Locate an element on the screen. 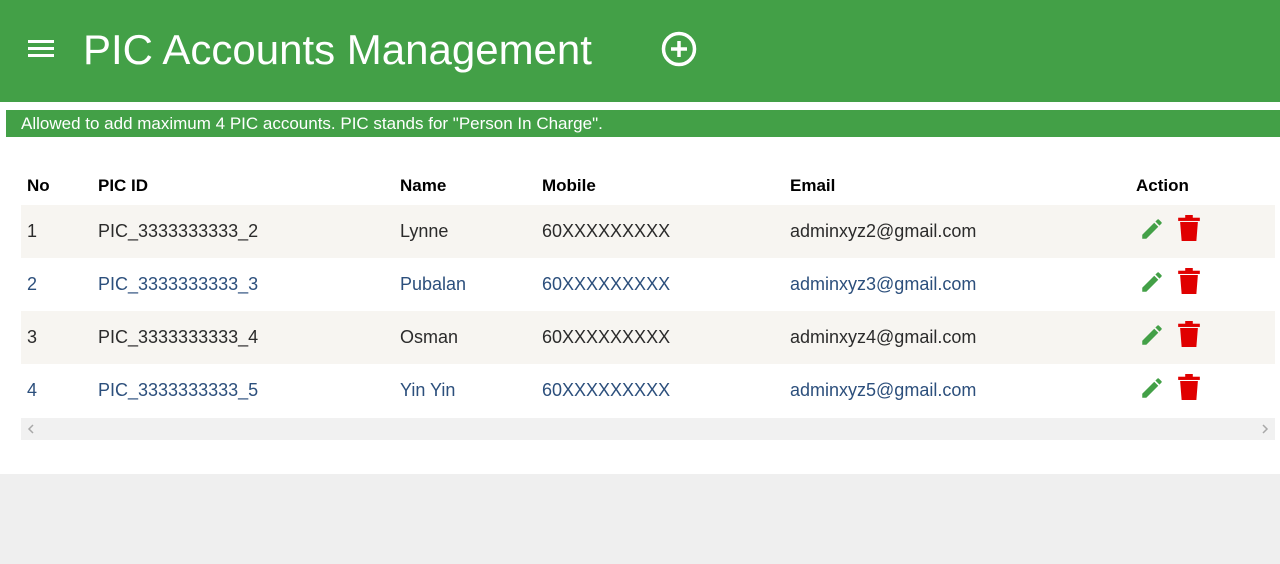 The image size is (1280, 564). chevron-right-icon is located at coordinates (1265, 429).